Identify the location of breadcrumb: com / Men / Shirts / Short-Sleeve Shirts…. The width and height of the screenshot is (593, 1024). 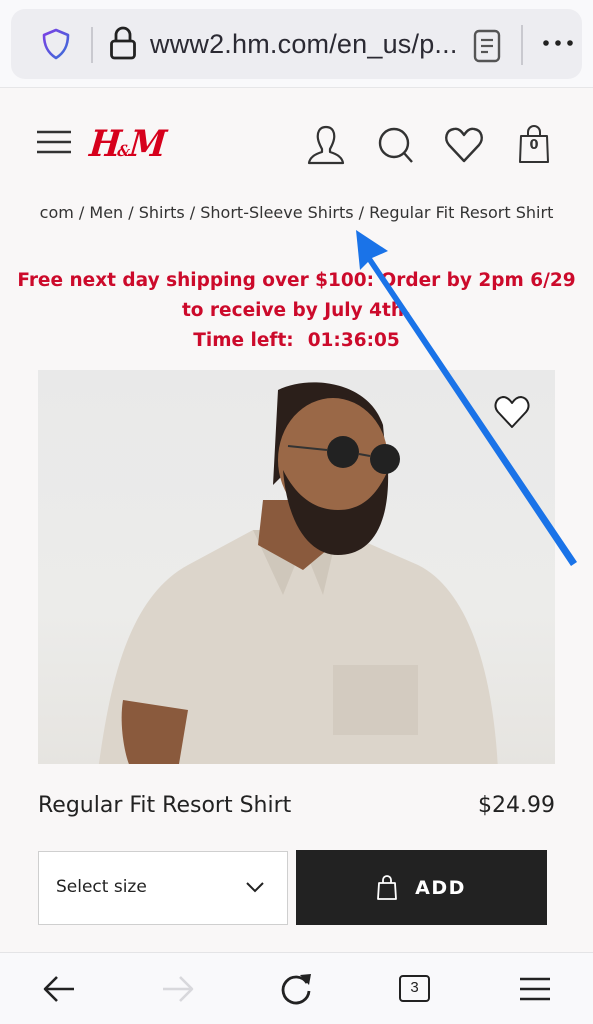
(296, 212).